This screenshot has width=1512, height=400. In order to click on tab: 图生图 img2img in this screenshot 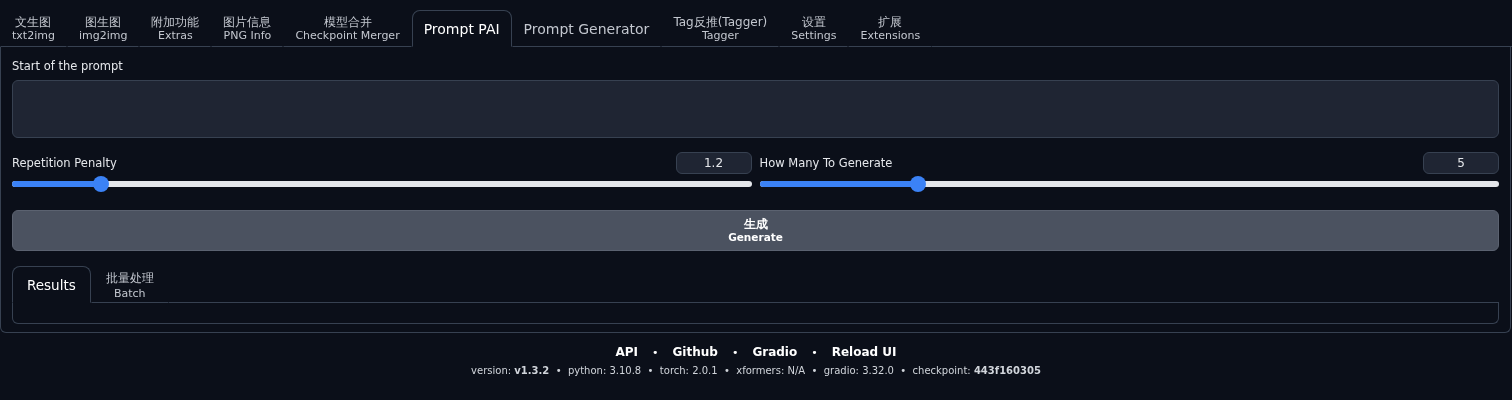, I will do `click(103, 28)`.